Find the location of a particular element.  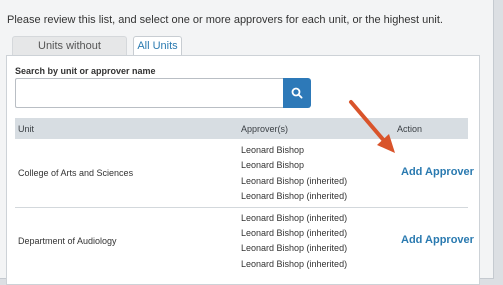

table-header: Unit Approver(s) Action is located at coordinates (241, 128).